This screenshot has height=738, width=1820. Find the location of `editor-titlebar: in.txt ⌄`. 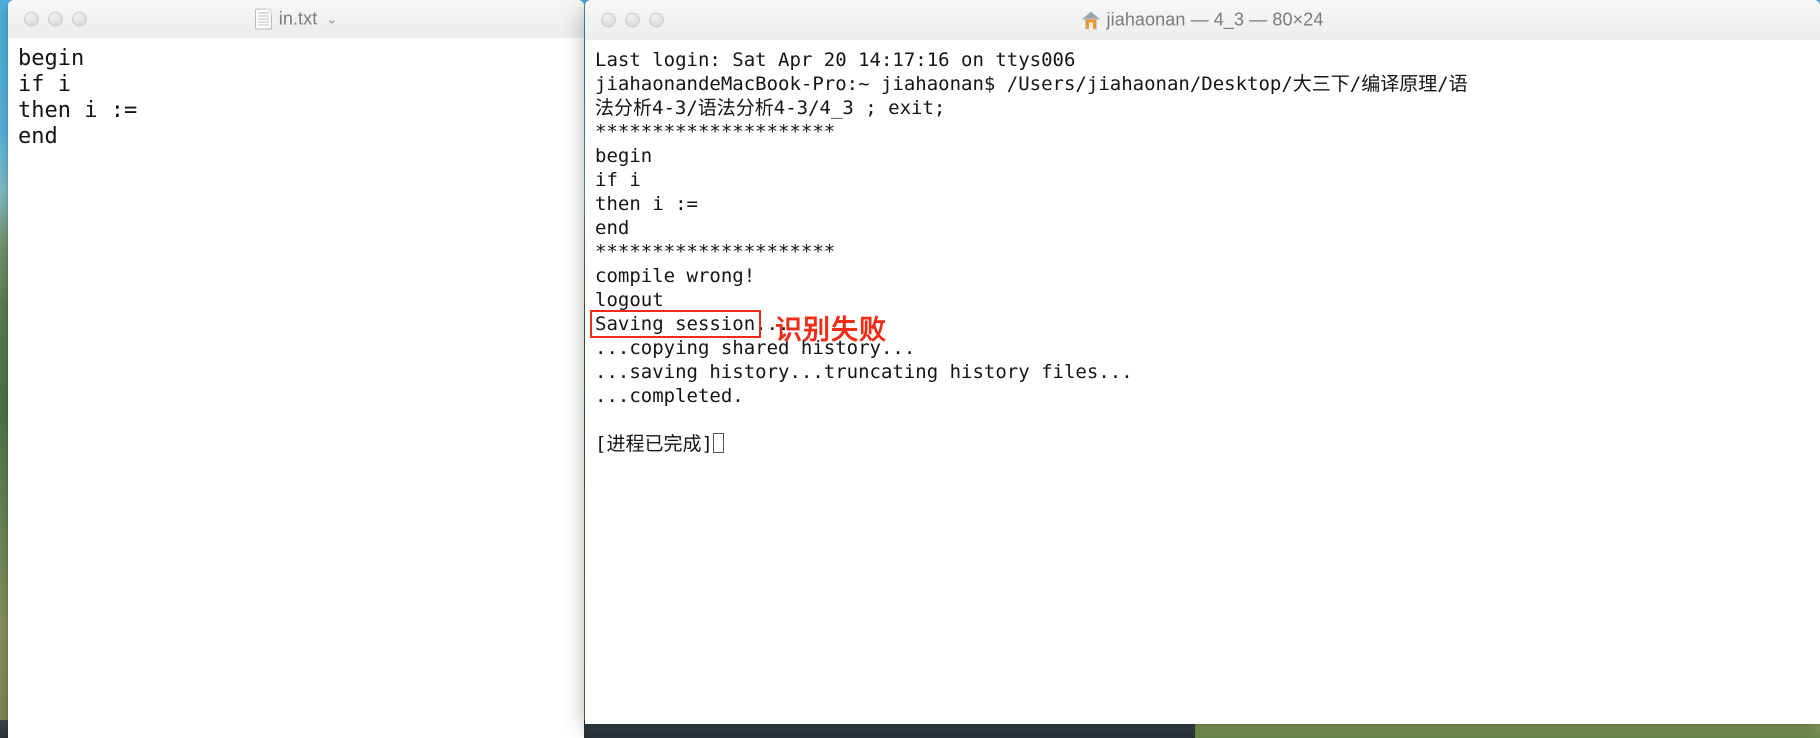

editor-titlebar: in.txt ⌄ is located at coordinates (296, 19).